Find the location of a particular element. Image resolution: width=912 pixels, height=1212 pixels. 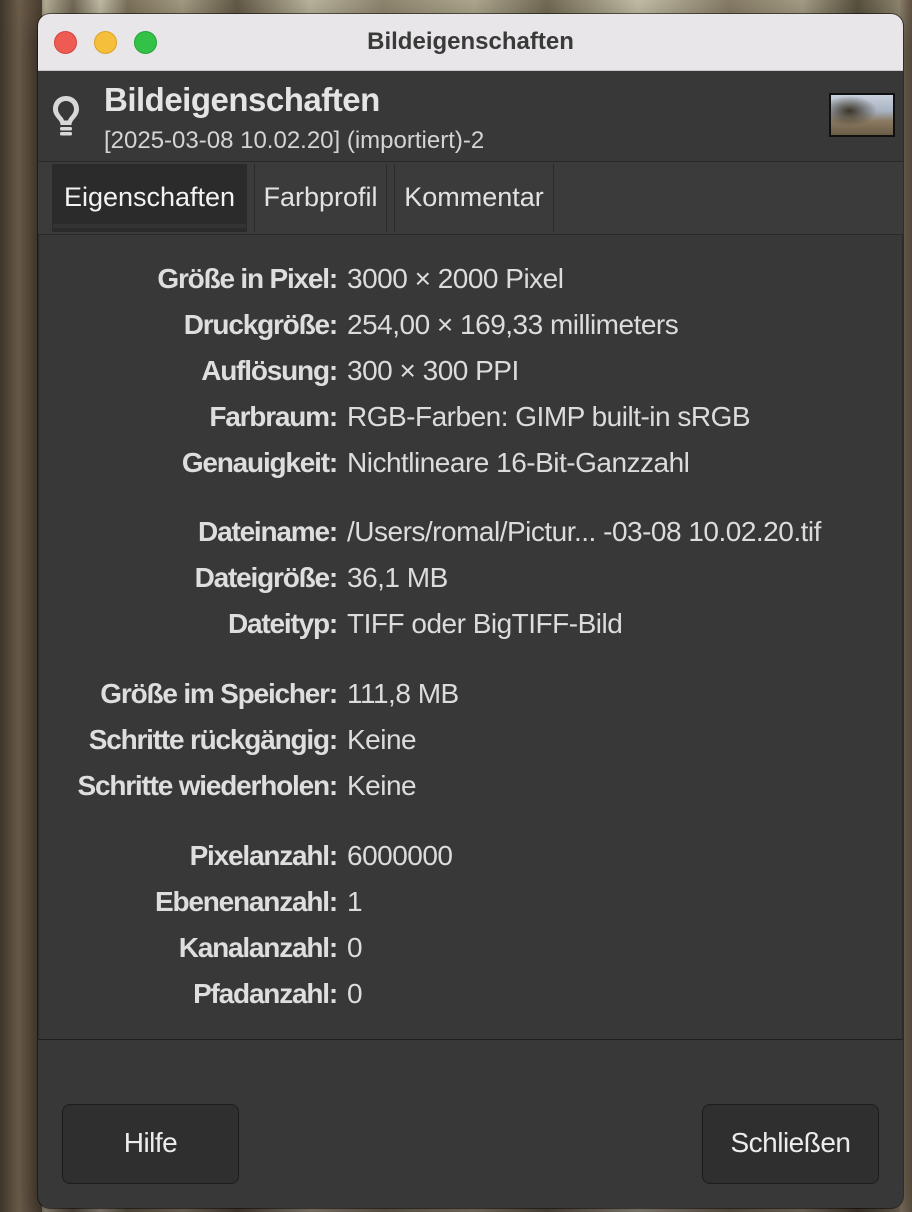

property-value: 36,1 MB is located at coordinates (397, 577).